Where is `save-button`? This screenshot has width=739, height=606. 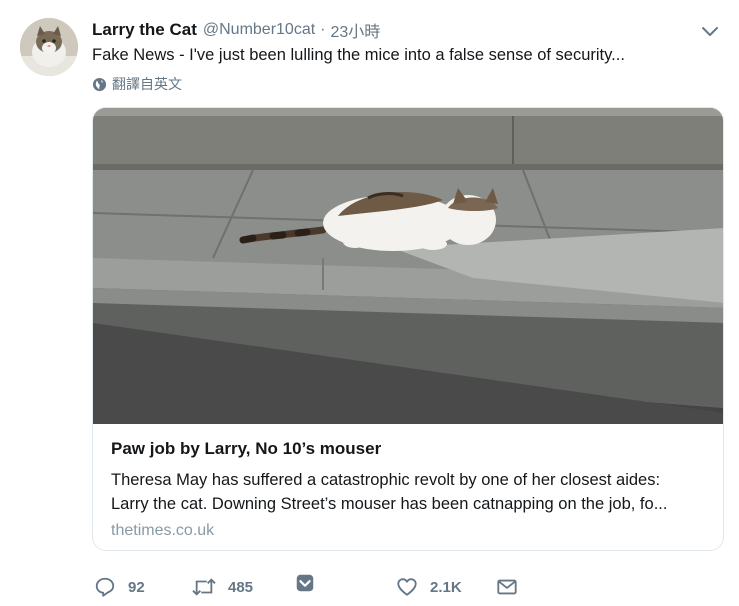 save-button is located at coordinates (305, 583).